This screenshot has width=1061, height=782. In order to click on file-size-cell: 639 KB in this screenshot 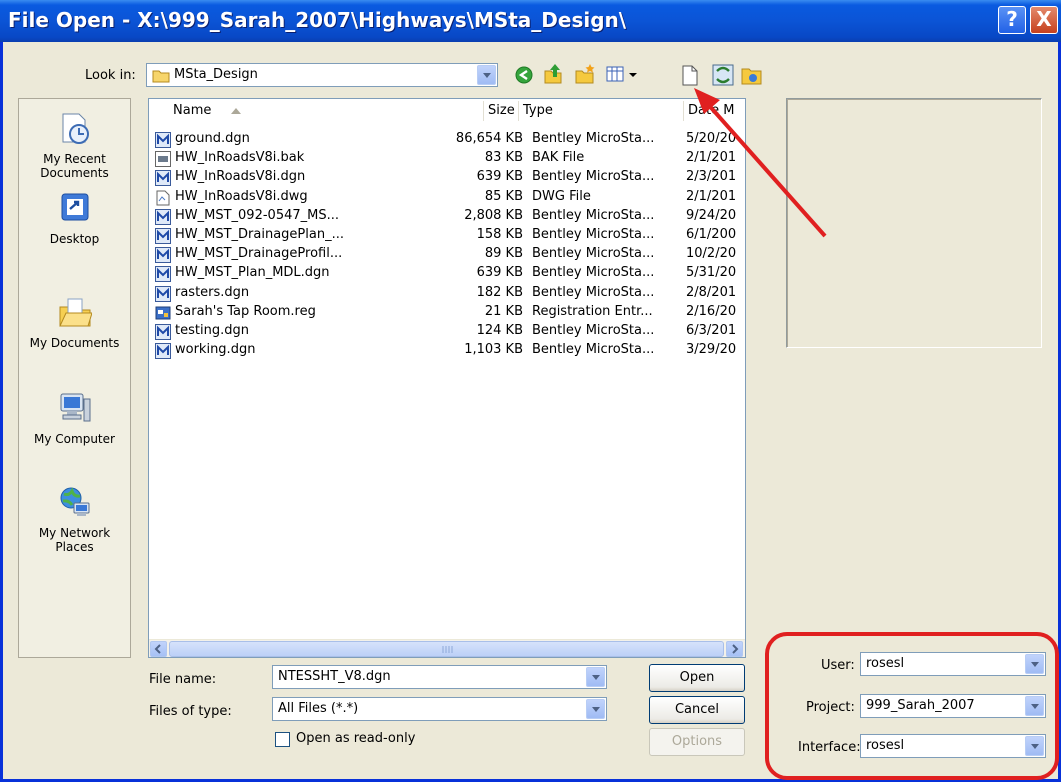, I will do `click(499, 273)`.